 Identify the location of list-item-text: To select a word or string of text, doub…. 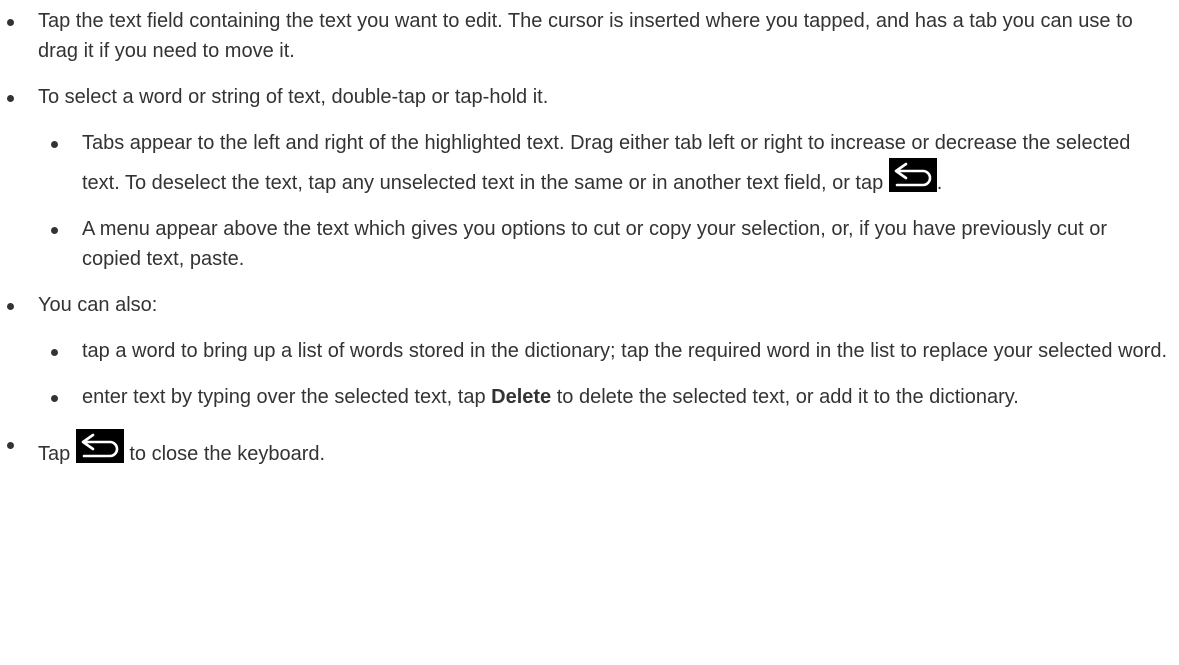
(293, 97).